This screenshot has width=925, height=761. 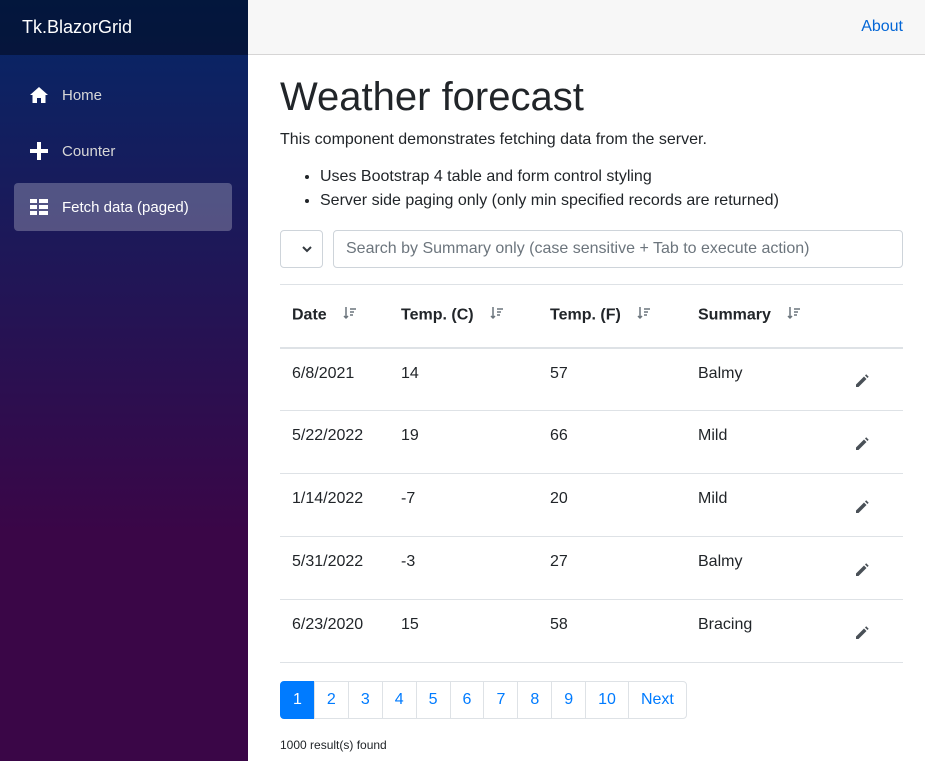 I want to click on column-header-summary: Summary, so click(x=764, y=316).